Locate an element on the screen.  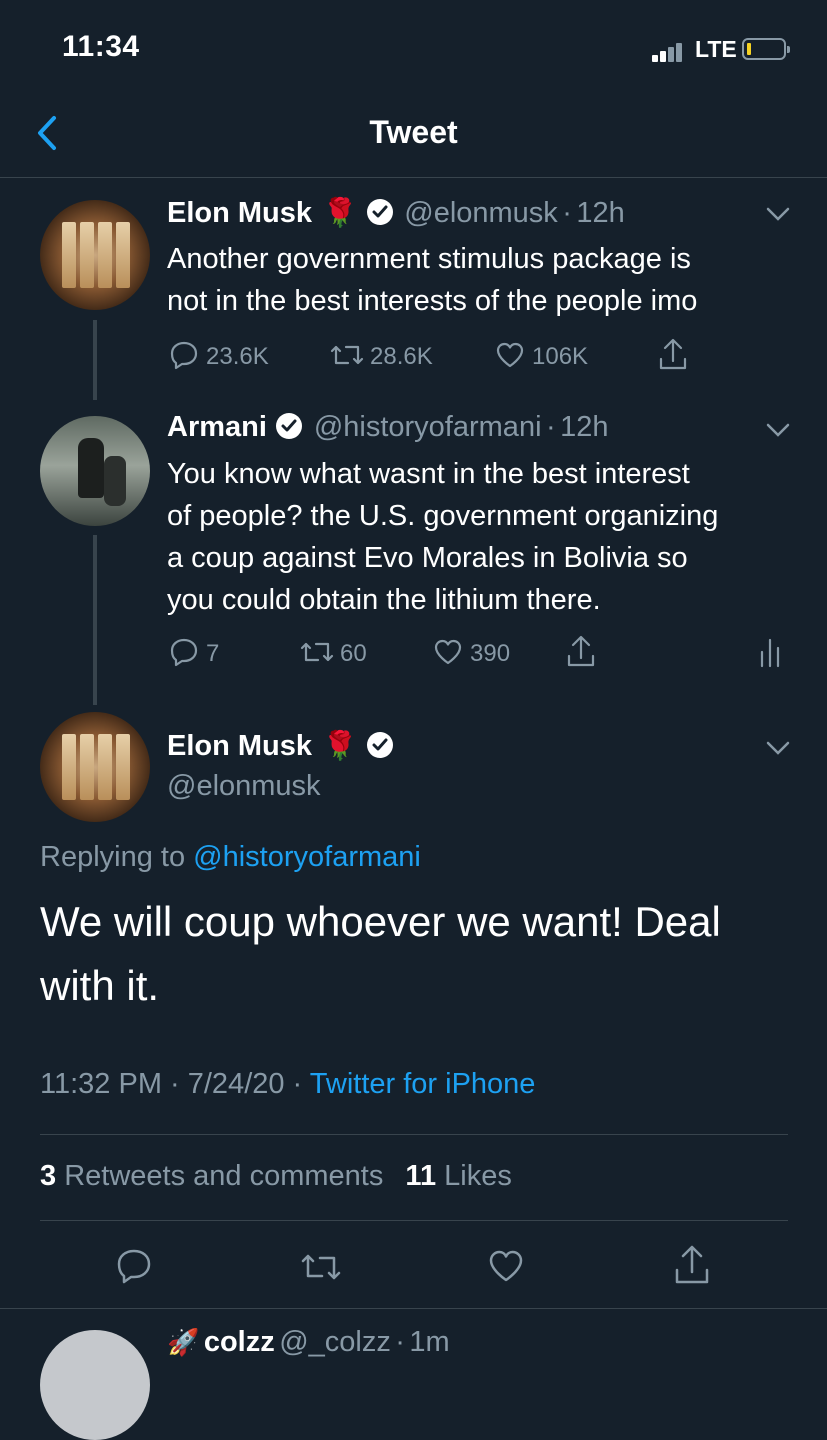
likes-stat: 11 Likes is located at coordinates (458, 1176).